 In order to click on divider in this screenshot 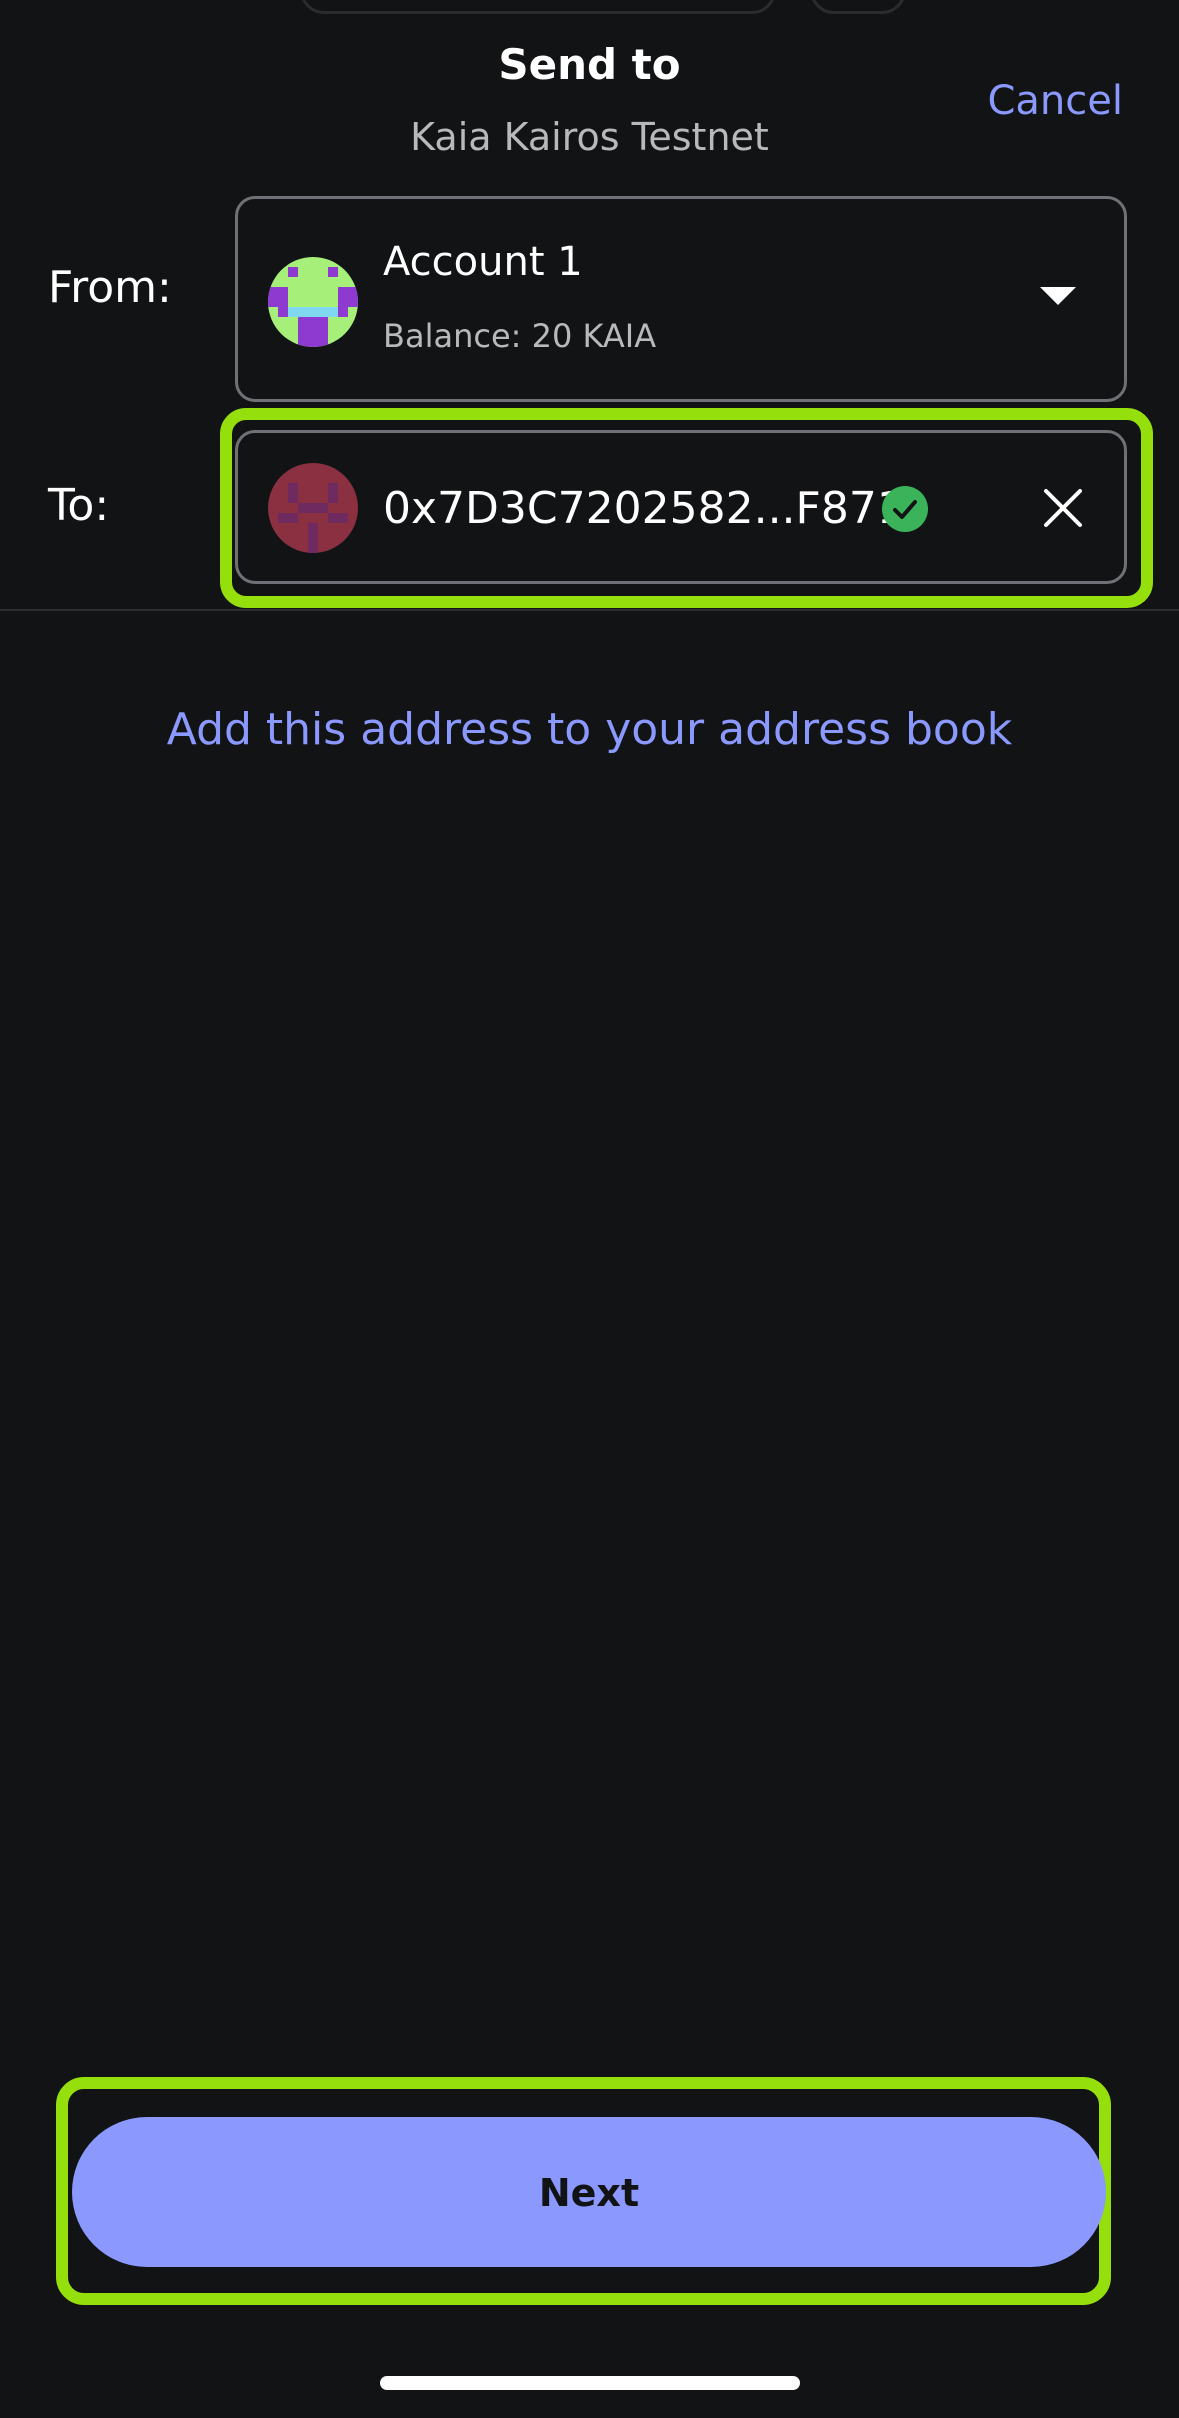, I will do `click(589, 610)`.